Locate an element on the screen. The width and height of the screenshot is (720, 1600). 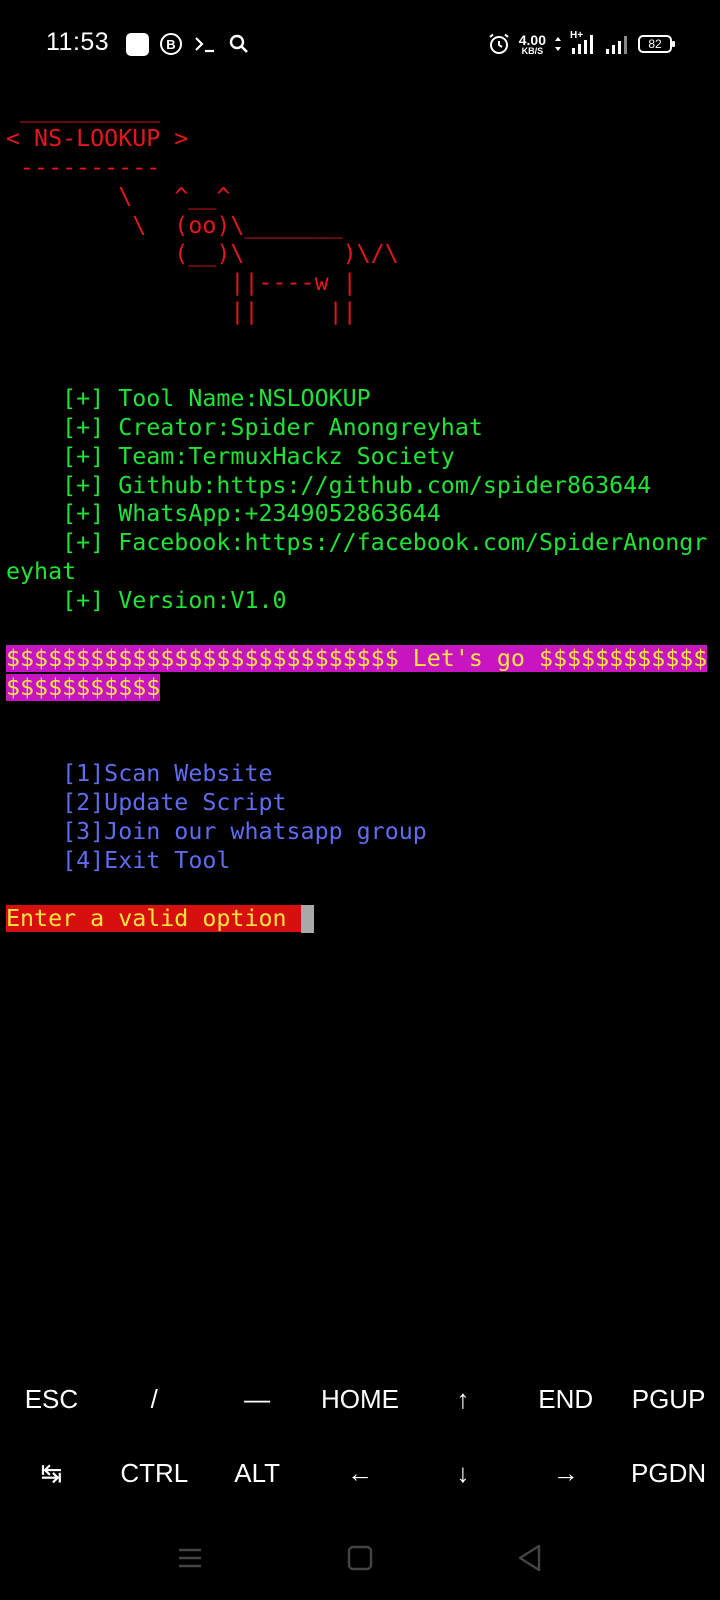
back-button is located at coordinates (530, 1558).